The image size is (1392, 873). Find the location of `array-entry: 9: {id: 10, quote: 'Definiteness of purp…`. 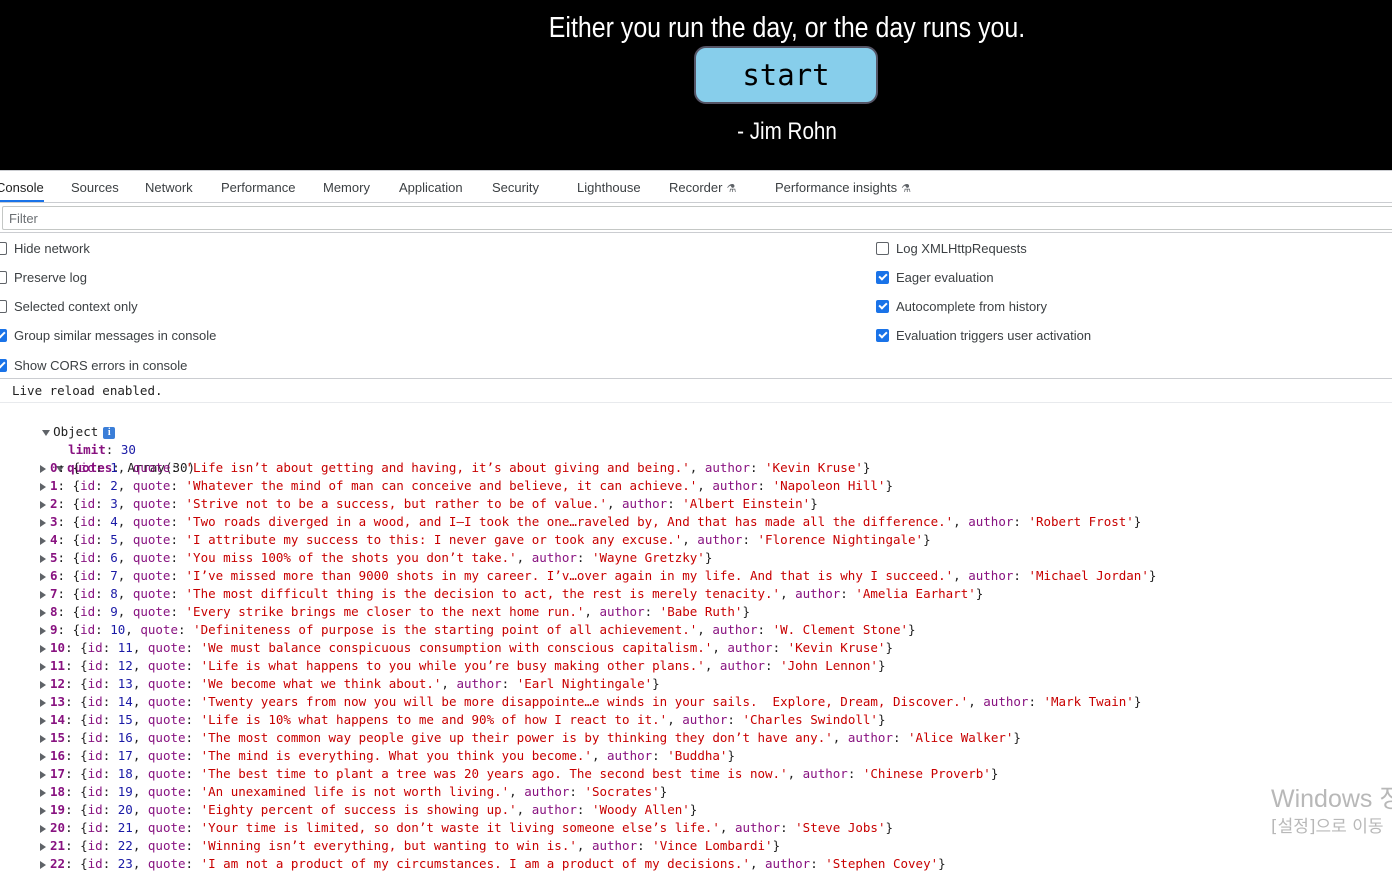

array-entry: 9: {id: 10, quote: 'Definiteness of purp… is located at coordinates (478, 630).